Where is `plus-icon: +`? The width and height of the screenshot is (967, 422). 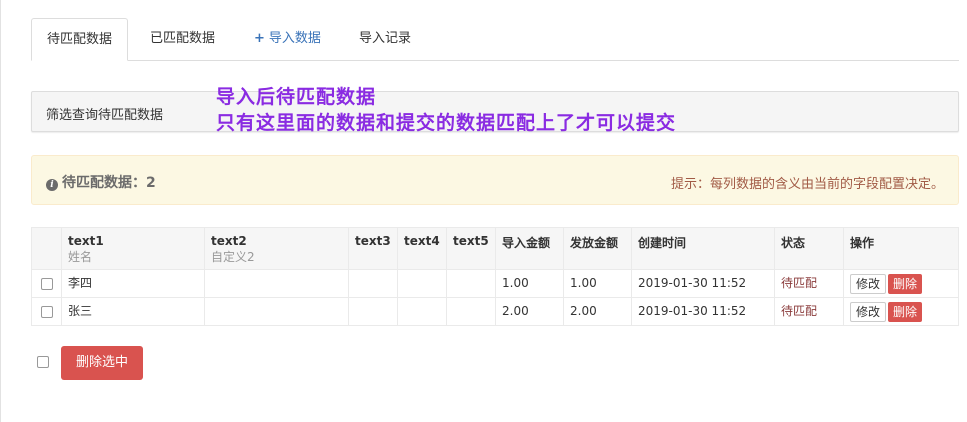 plus-icon: + is located at coordinates (259, 38).